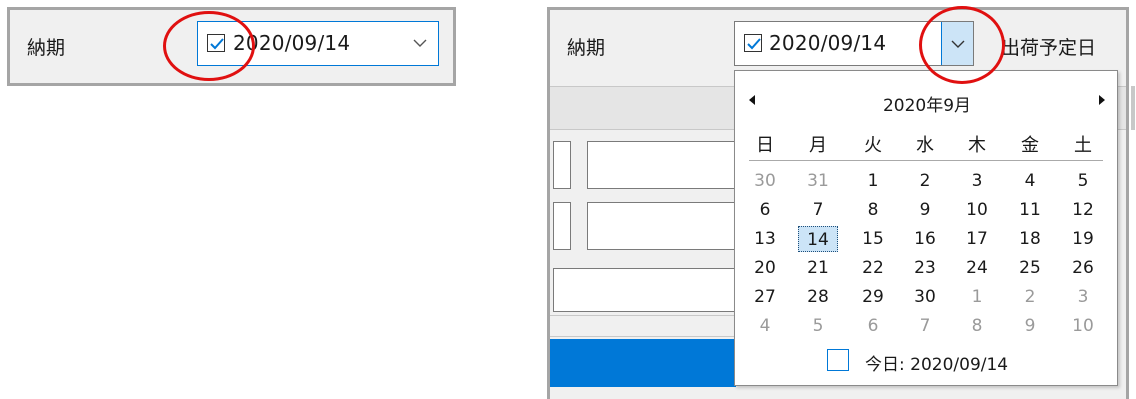  I want to click on day-cell: 31, so click(818, 181).